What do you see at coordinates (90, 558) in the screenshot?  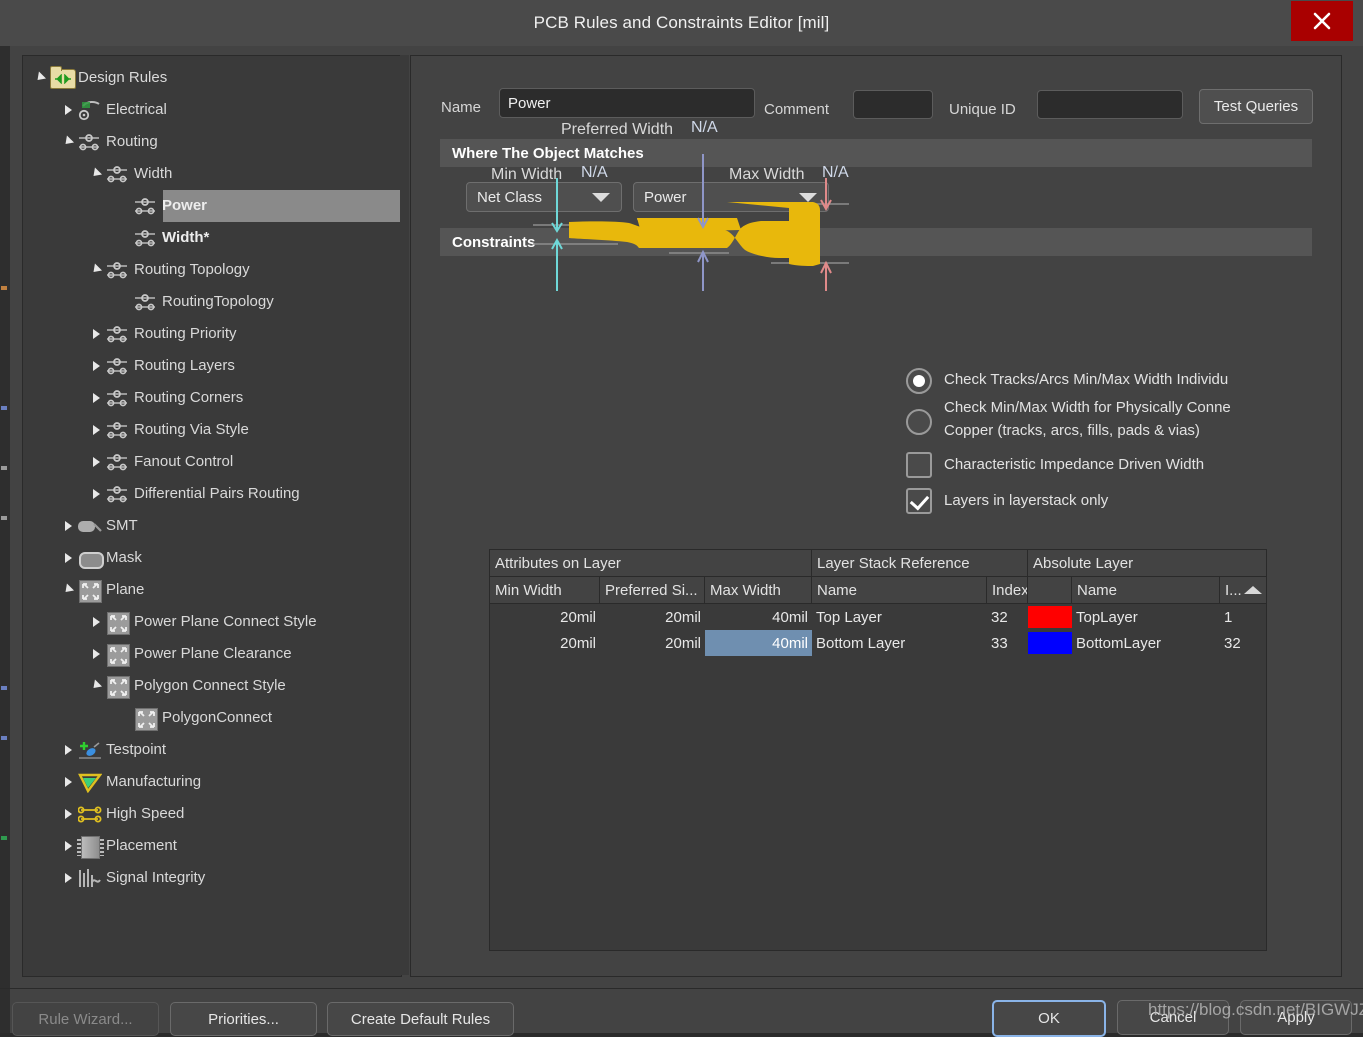 I see `mask-icon` at bounding box center [90, 558].